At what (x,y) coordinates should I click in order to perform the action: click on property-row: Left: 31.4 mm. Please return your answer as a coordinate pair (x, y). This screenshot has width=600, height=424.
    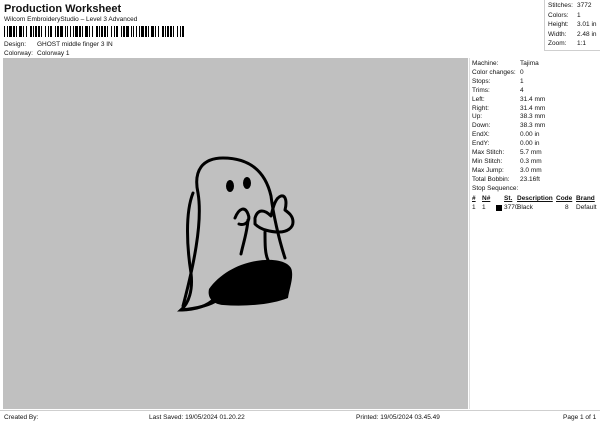
    Looking at the image, I should click on (508, 99).